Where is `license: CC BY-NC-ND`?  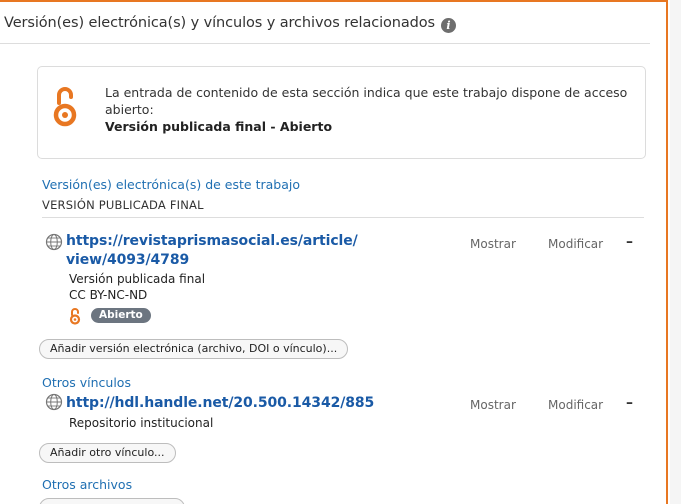
license: CC BY-NC-ND is located at coordinates (108, 295).